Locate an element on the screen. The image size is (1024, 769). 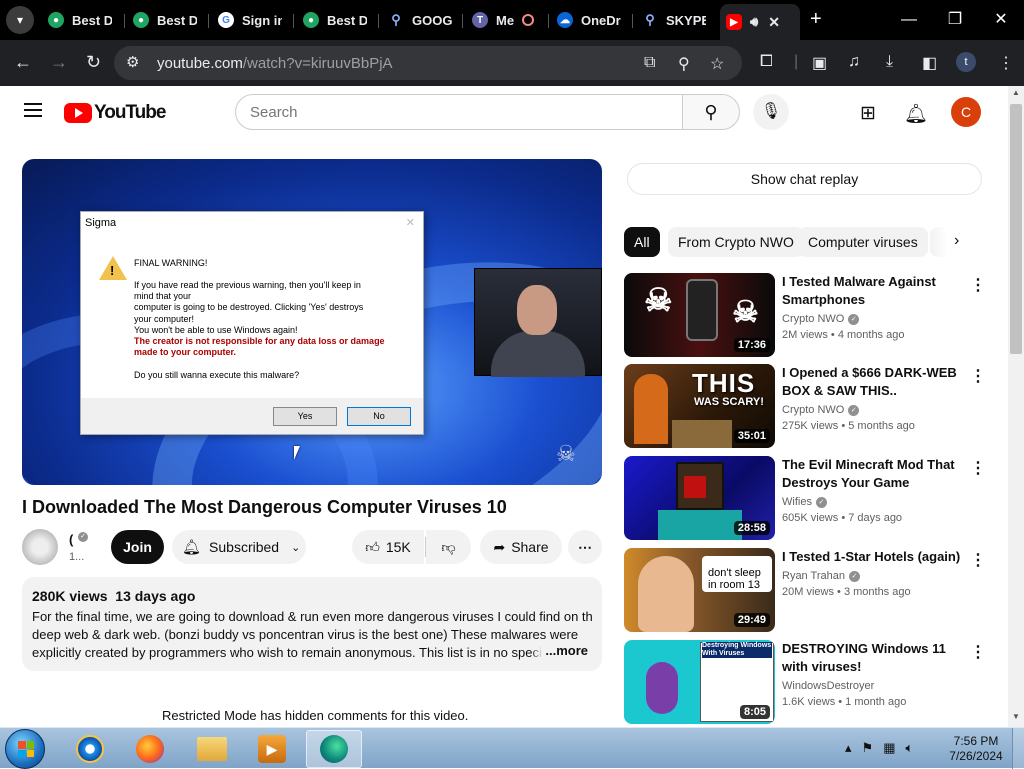
page-scrollbar: ▲ ▼ is located at coordinates (1016, 406).